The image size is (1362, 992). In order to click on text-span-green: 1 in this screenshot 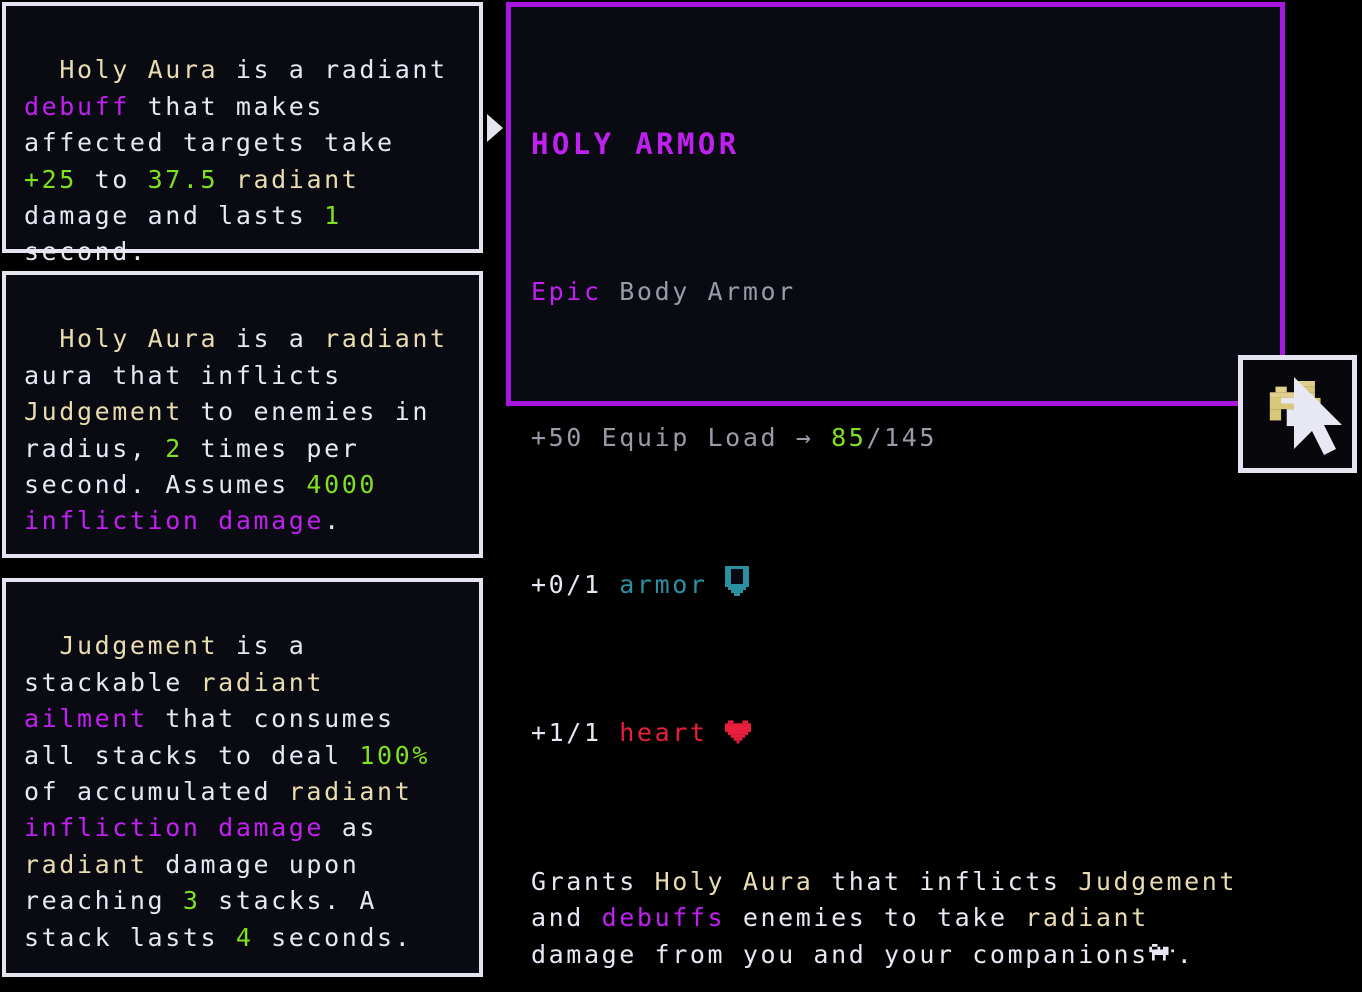, I will do `click(333, 216)`.